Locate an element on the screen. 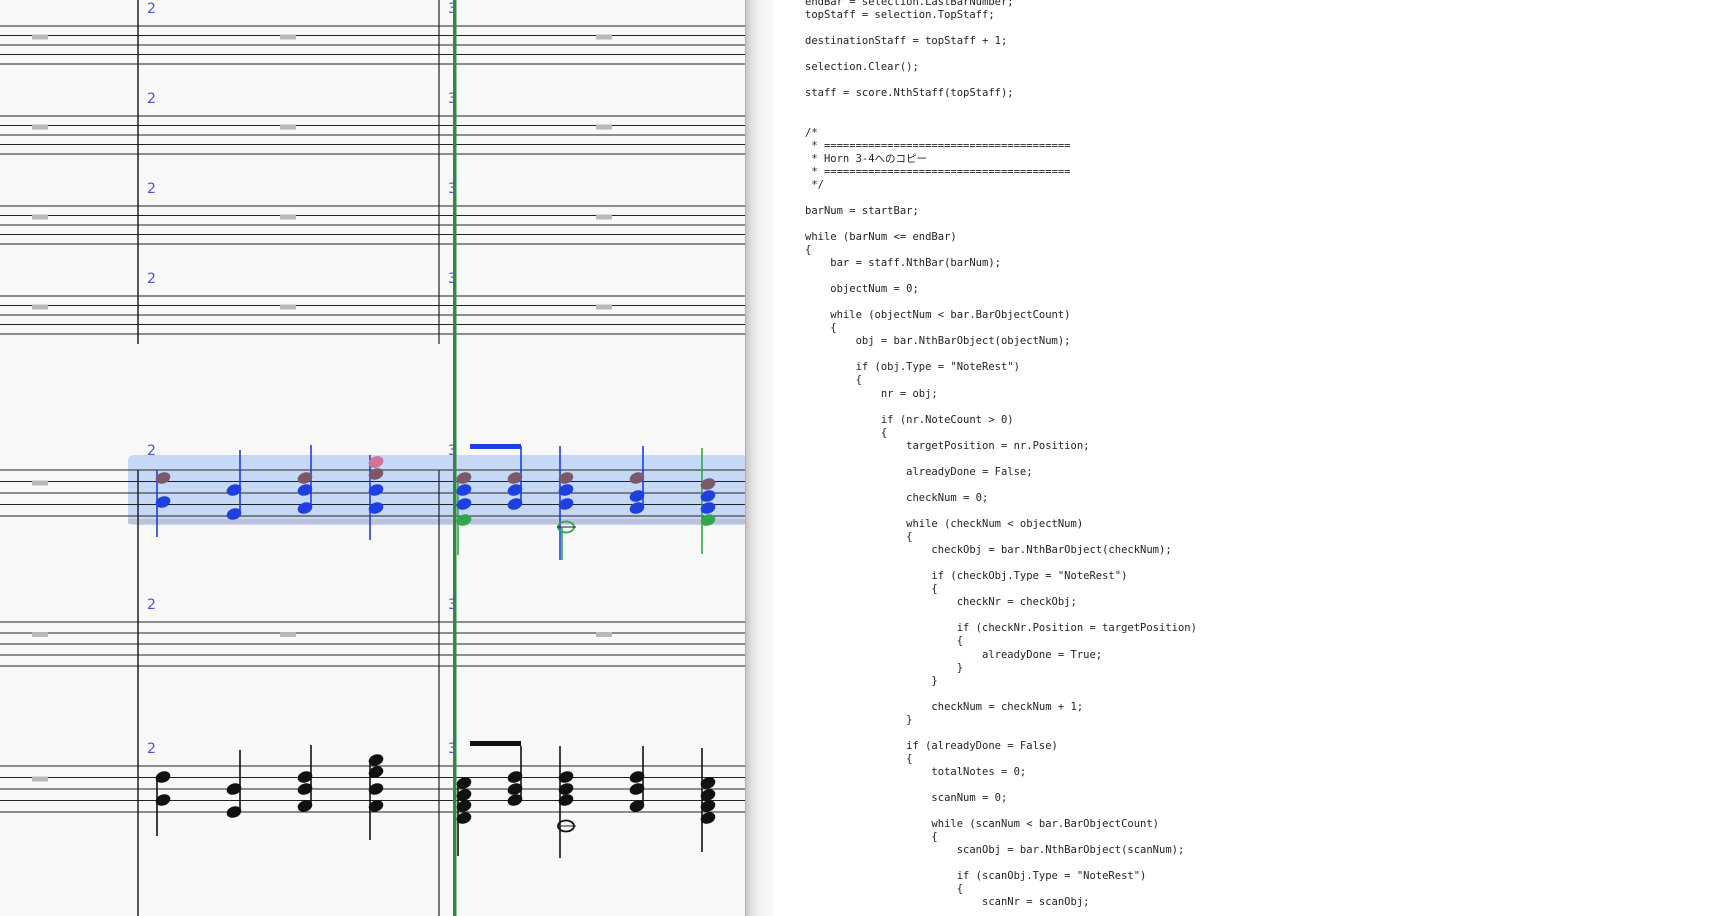  code-line: topStaff = selection.TopStaff; is located at coordinates (900, 15).